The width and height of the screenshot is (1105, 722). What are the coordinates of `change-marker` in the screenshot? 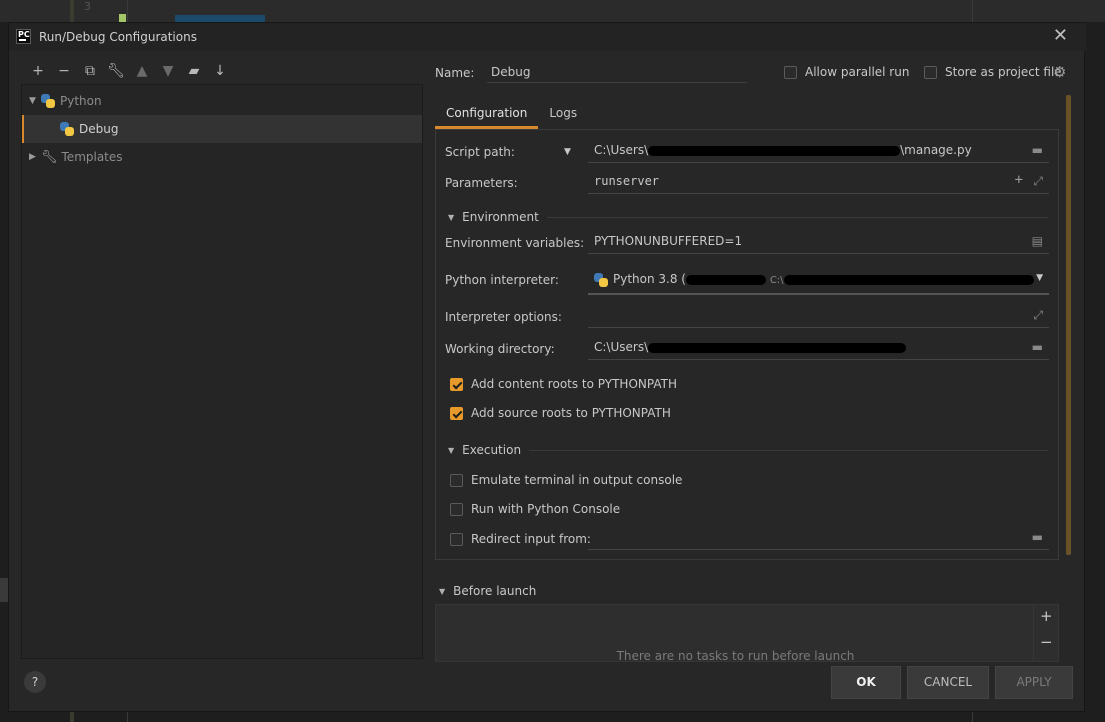 It's located at (122, 18).